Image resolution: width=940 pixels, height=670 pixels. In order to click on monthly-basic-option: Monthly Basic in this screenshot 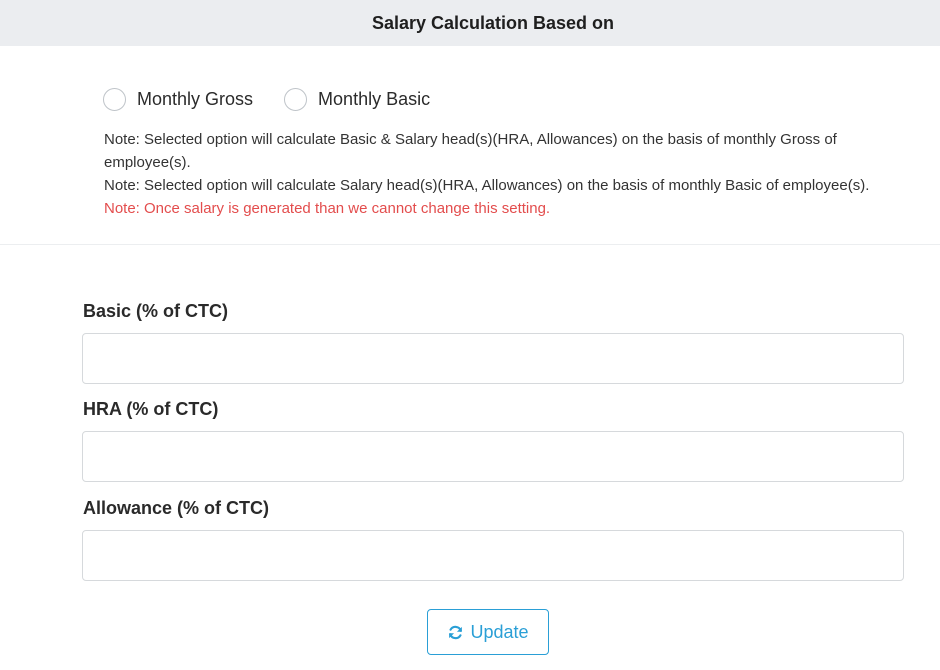, I will do `click(357, 99)`.